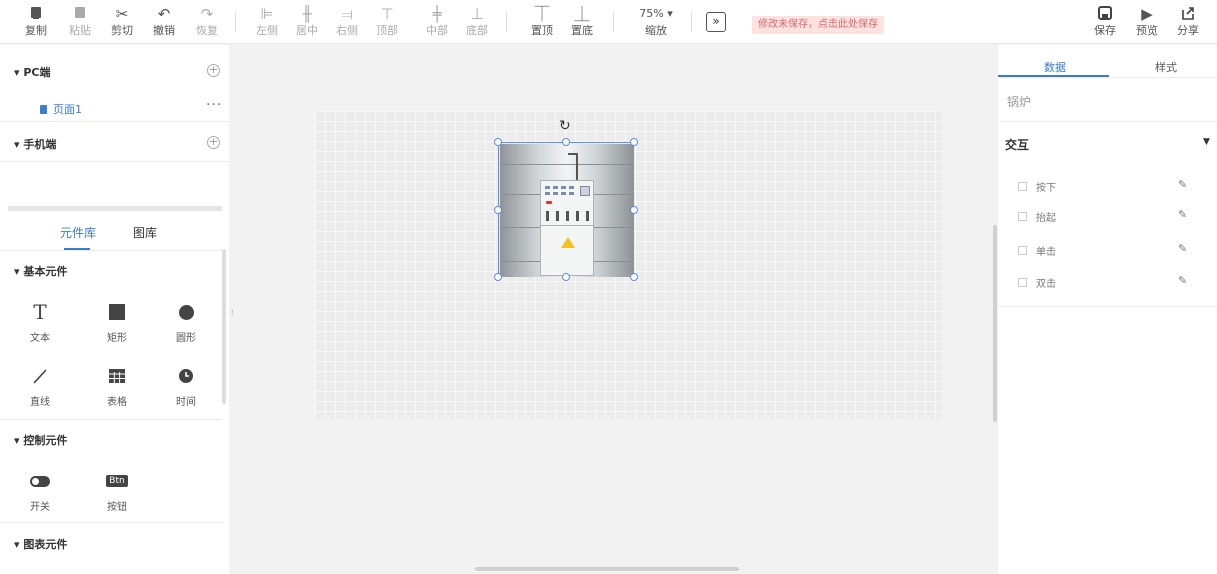 This screenshot has height=574, width=1217. I want to click on tab-components: 元件库, so click(78, 232).